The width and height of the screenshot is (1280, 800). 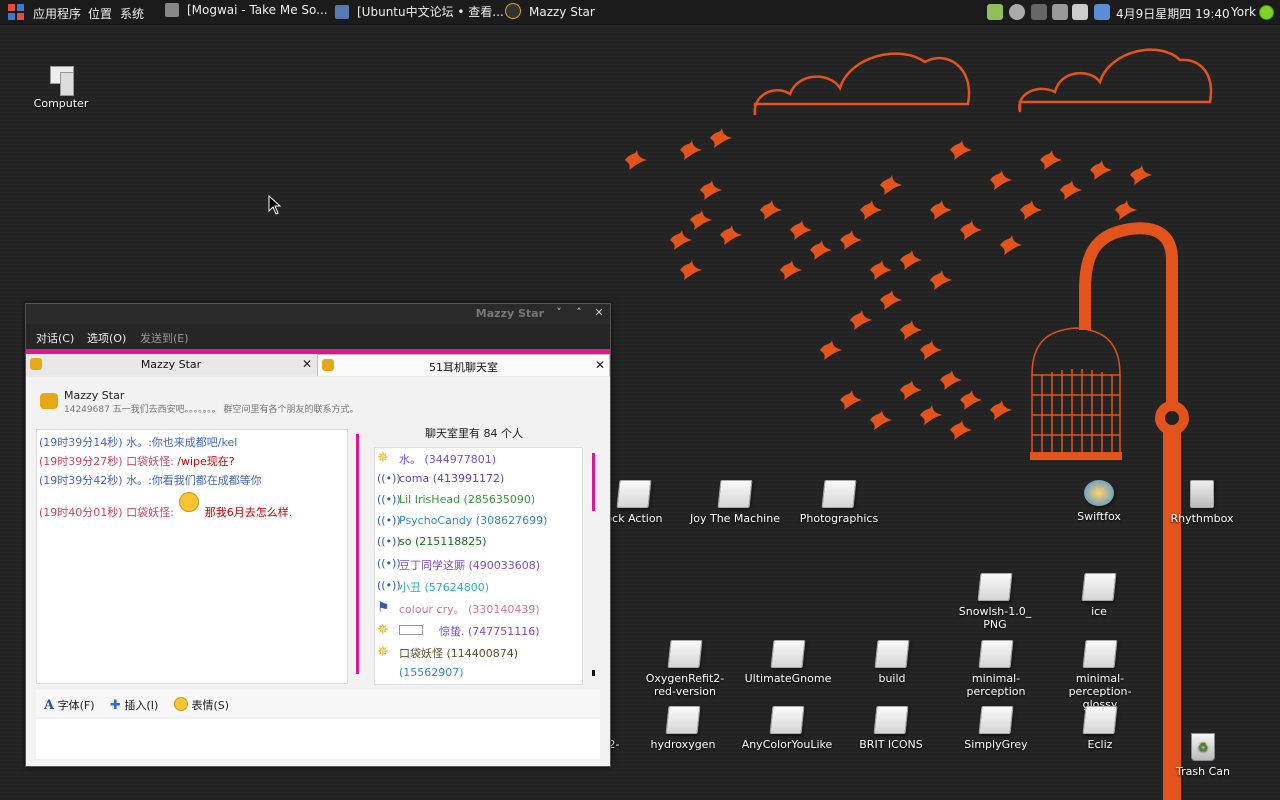 I want to click on input-toolbar: A 字体(F) ✚ 插入(I) 表情(S), so click(x=318, y=703).